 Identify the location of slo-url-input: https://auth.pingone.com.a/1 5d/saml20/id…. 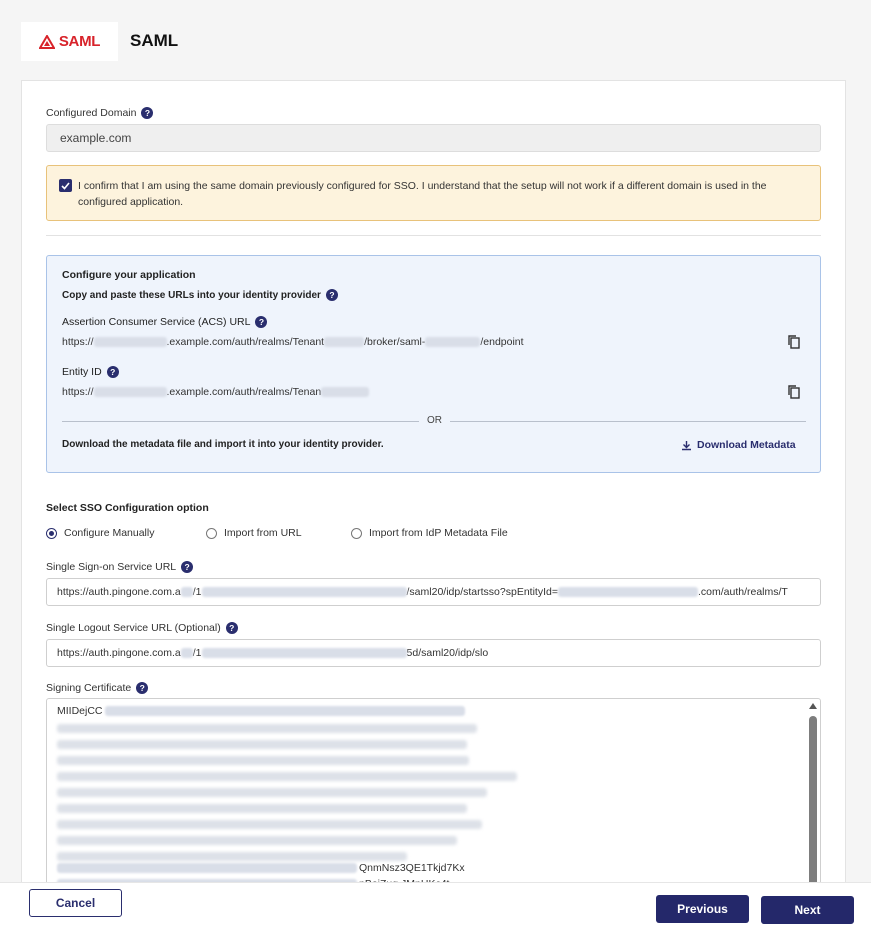
(433, 653).